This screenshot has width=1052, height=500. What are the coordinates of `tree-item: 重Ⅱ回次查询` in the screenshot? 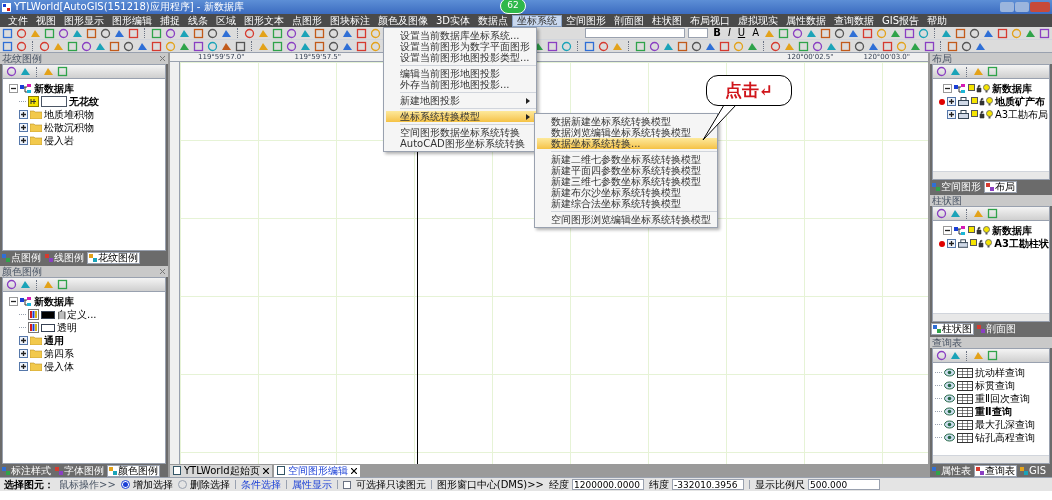 It's located at (1002, 398).